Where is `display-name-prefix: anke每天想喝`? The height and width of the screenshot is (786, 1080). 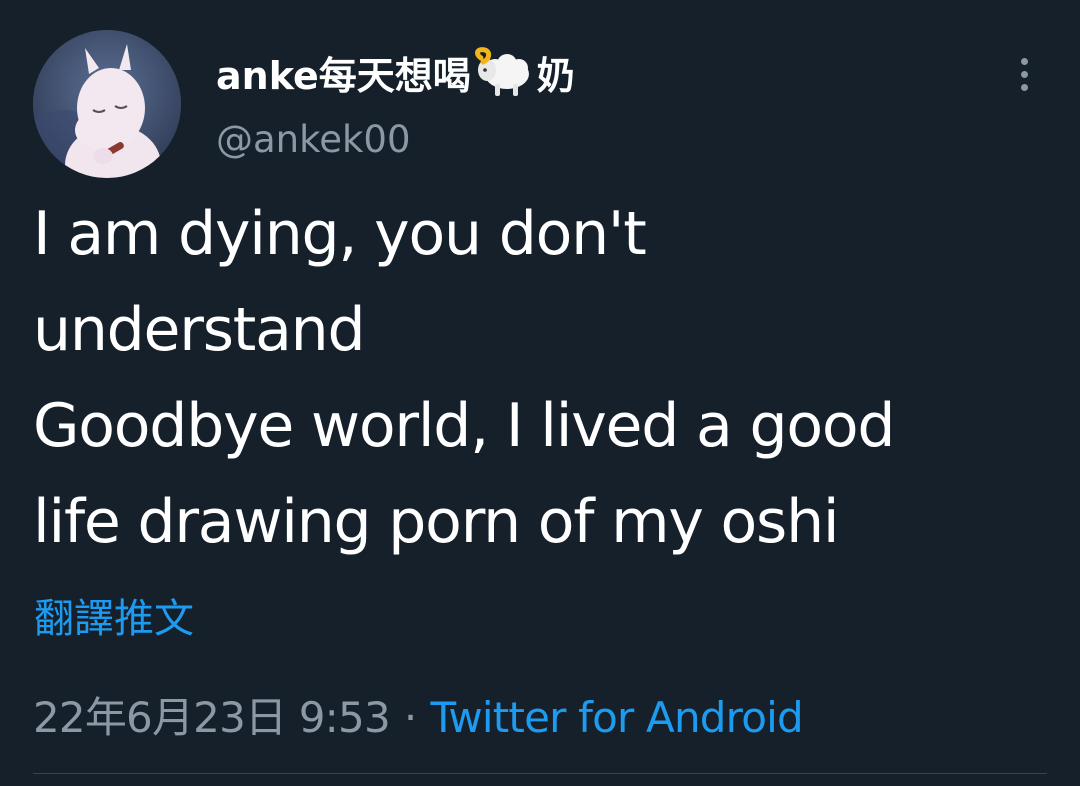
display-name-prefix: anke每天想喝 is located at coordinates (343, 75).